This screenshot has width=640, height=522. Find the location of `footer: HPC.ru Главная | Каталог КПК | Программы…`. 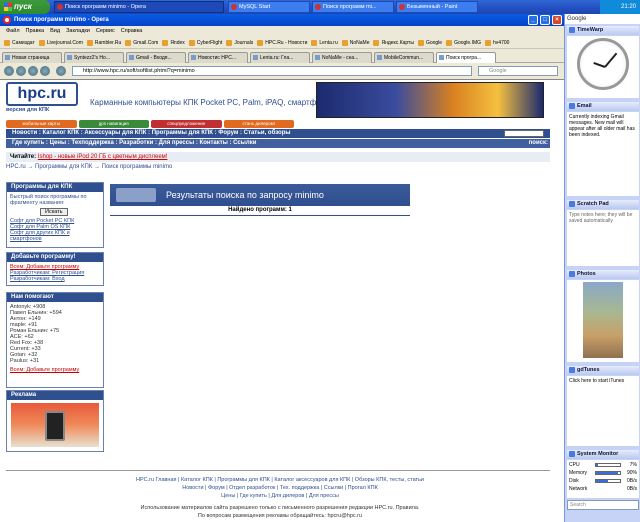

footer: HPC.ru Главная | Каталог КПК | Программы… is located at coordinates (280, 498).